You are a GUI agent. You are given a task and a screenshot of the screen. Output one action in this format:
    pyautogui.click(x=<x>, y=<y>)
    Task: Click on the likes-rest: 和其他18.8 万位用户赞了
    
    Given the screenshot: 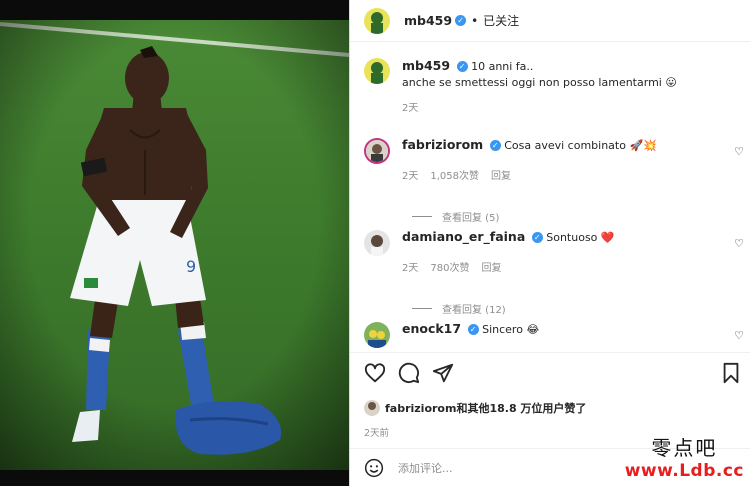 What is the action you would take?
    pyautogui.click(x=521, y=408)
    